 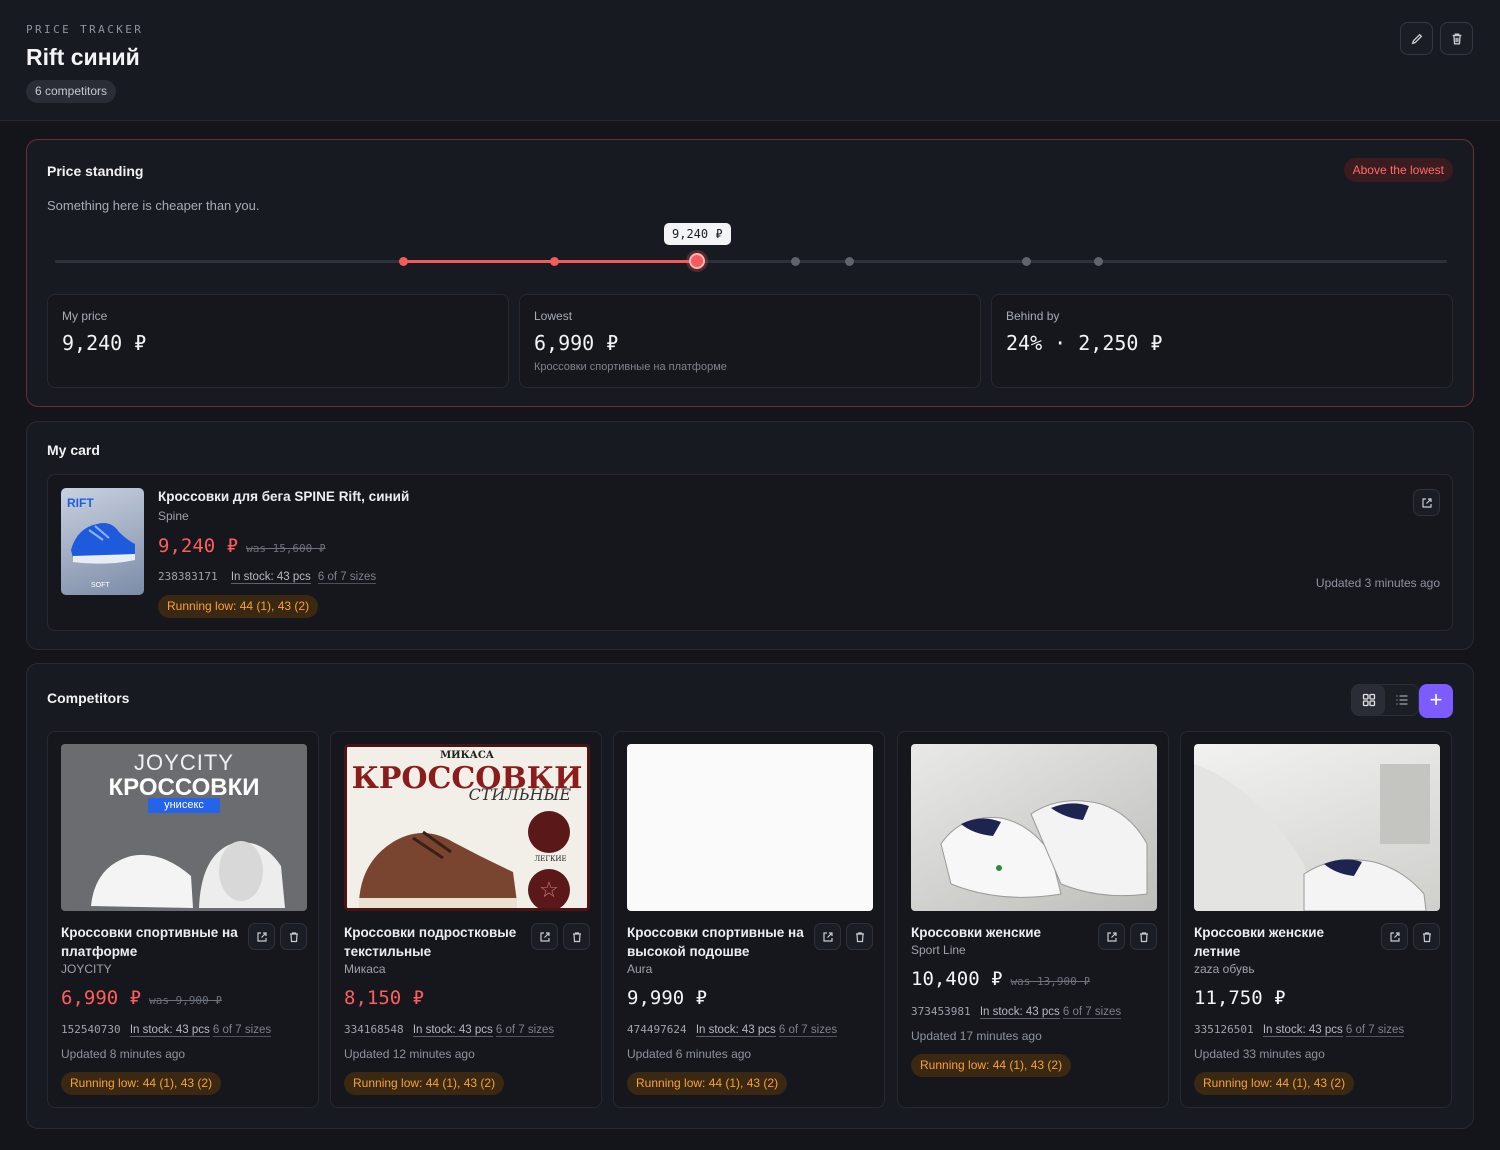 I want to click on competitor-brand: Микаса, so click(x=365, y=969).